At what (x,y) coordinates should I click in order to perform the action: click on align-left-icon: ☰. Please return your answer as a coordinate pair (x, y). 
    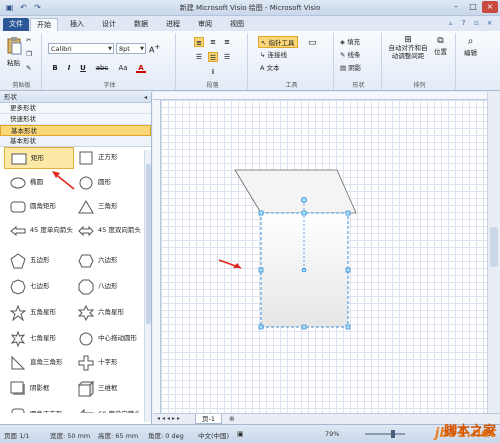
    Looking at the image, I should click on (199, 57).